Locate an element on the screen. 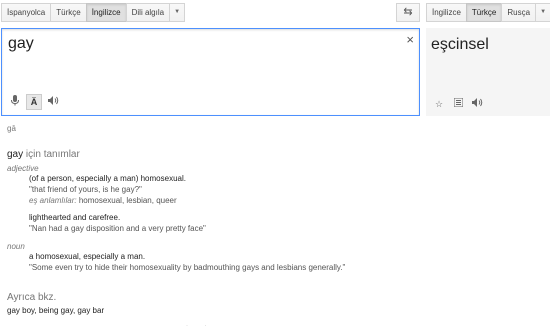  source-lang-english: İngilizce is located at coordinates (106, 12).